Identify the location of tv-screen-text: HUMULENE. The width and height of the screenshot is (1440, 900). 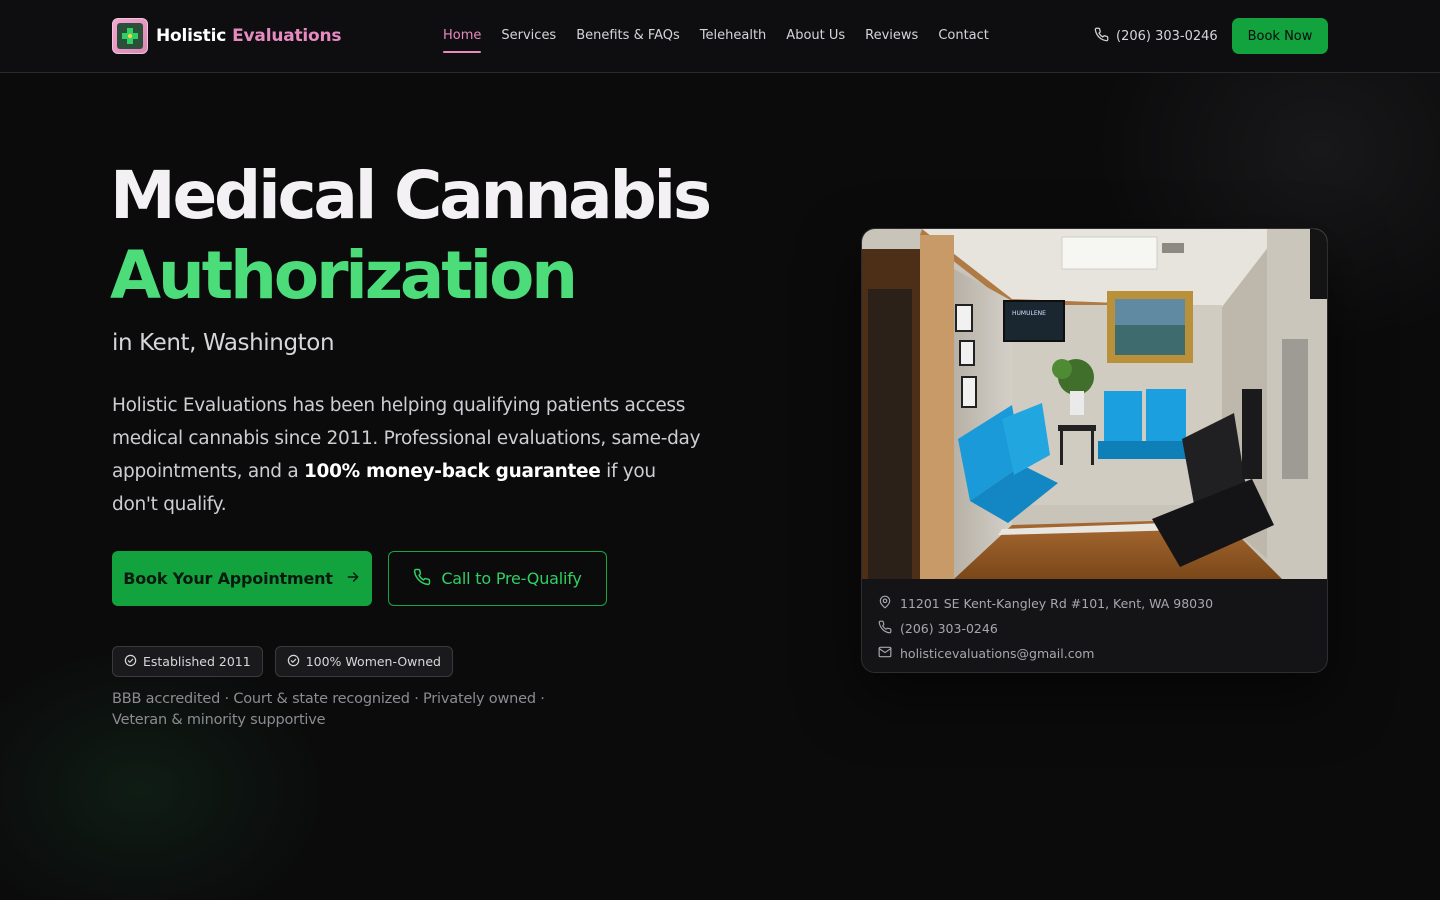
(1029, 313).